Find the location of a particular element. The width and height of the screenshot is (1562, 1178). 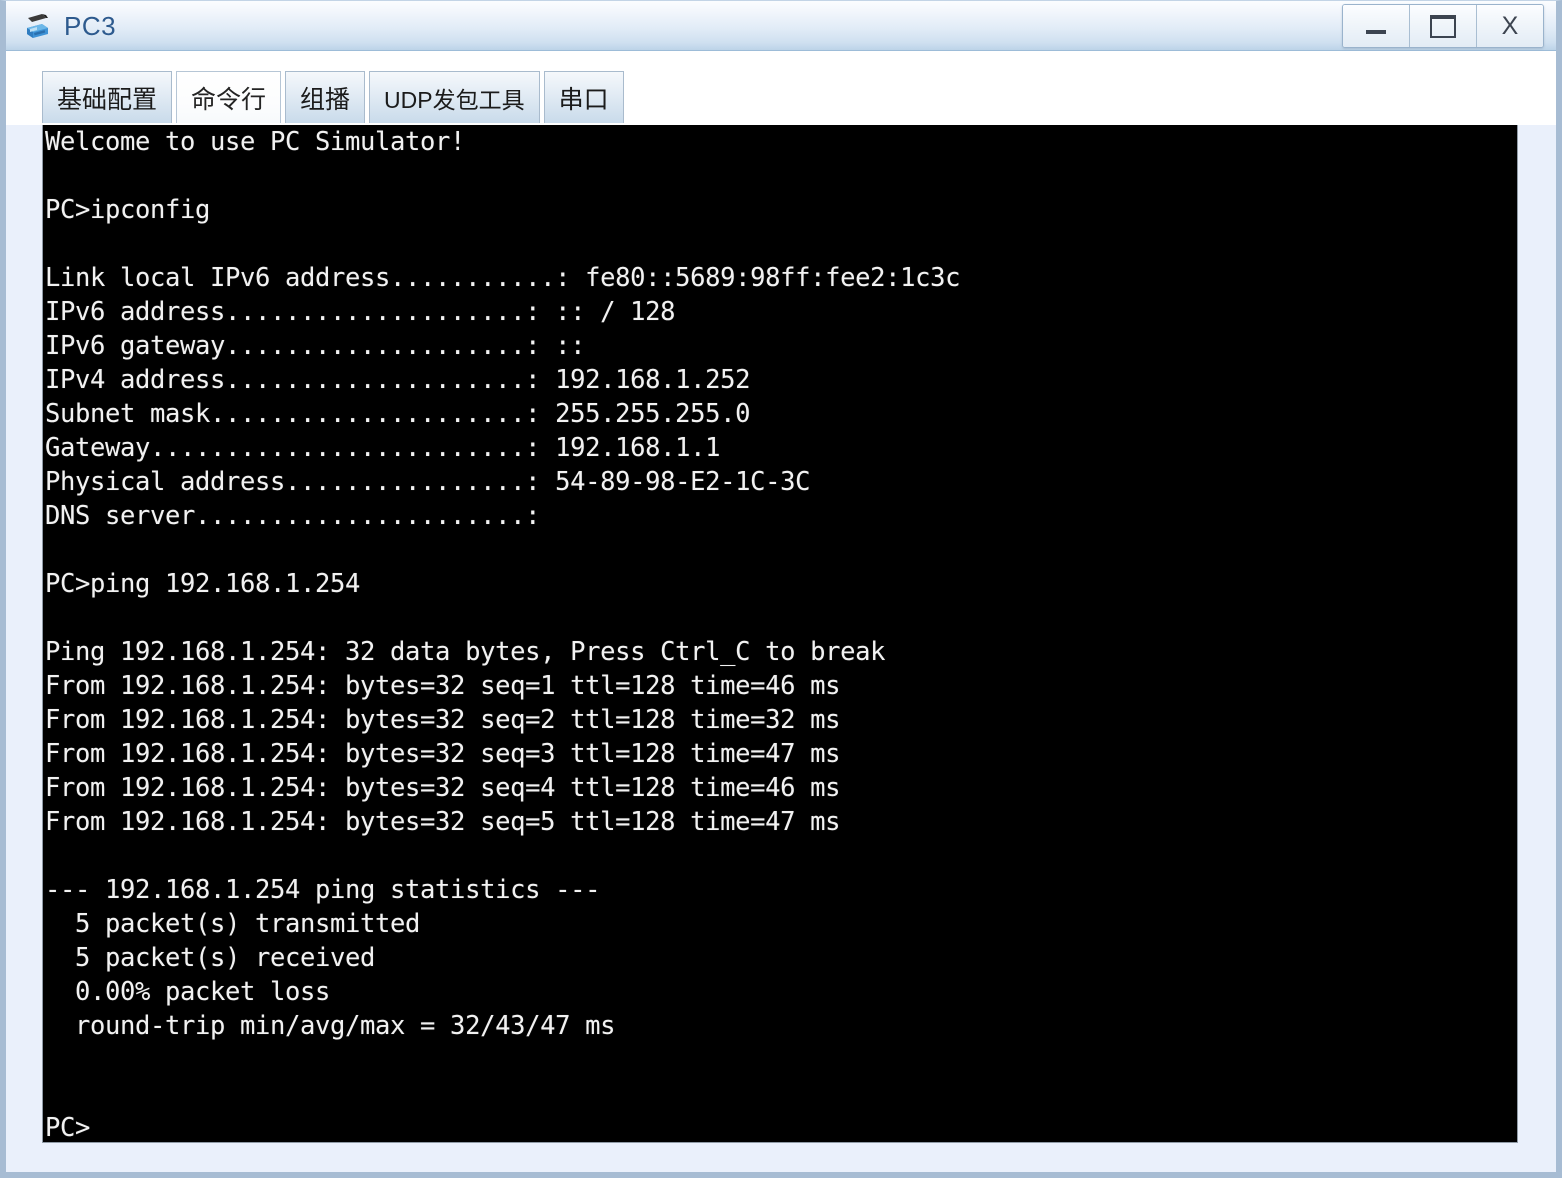

minimize-icon is located at coordinates (1376, 32).